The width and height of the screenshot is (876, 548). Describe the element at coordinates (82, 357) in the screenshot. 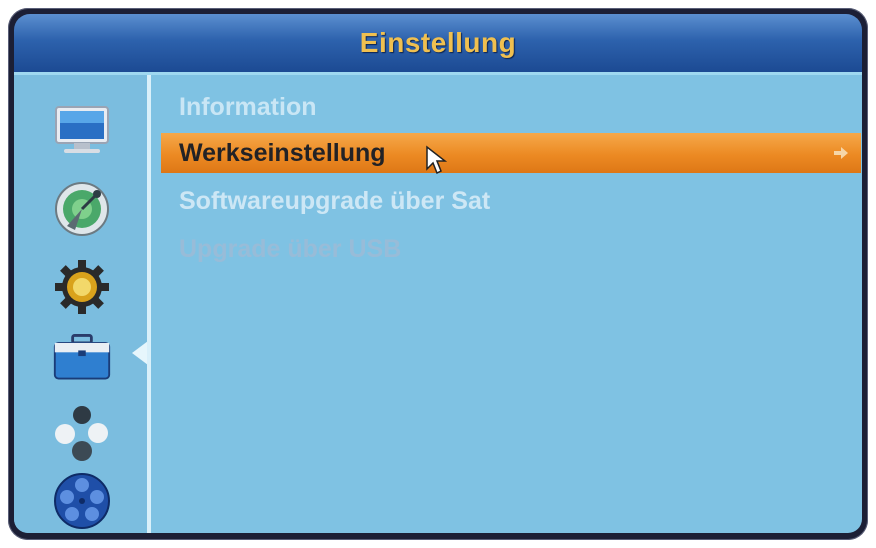

I see `toolbox-icon` at that location.